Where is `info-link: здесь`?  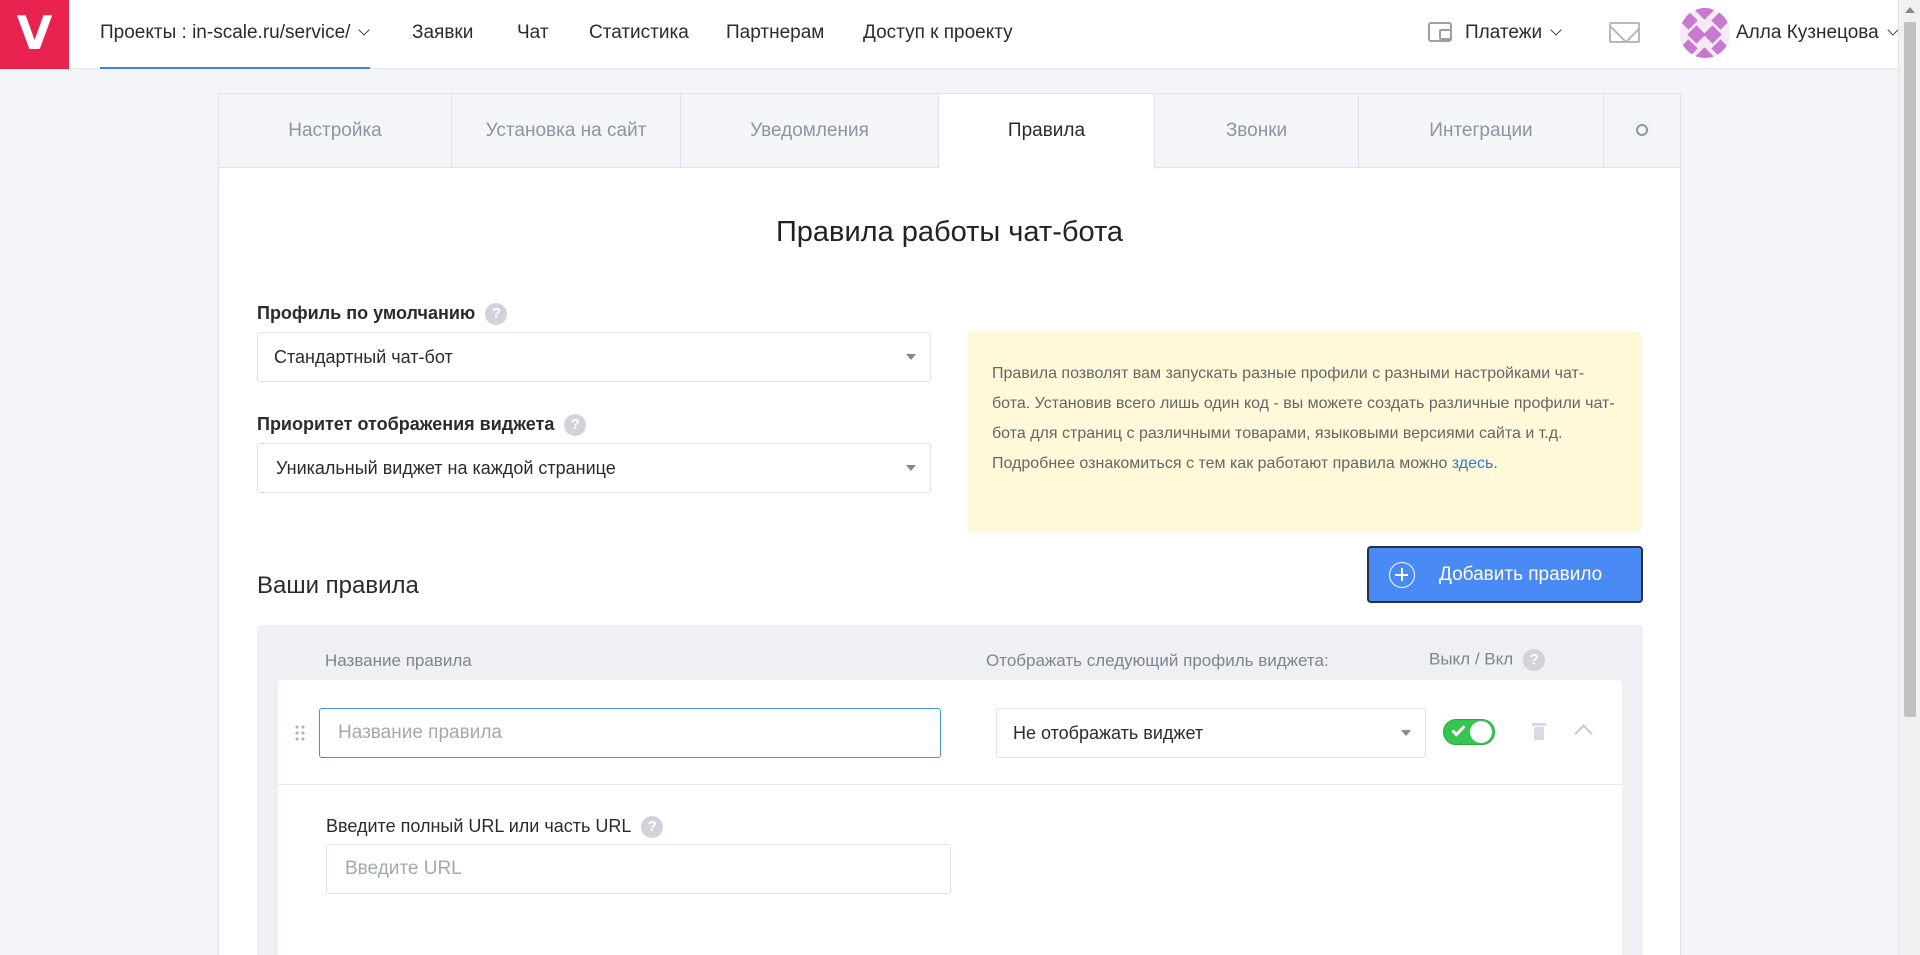 info-link: здесь is located at coordinates (1473, 463).